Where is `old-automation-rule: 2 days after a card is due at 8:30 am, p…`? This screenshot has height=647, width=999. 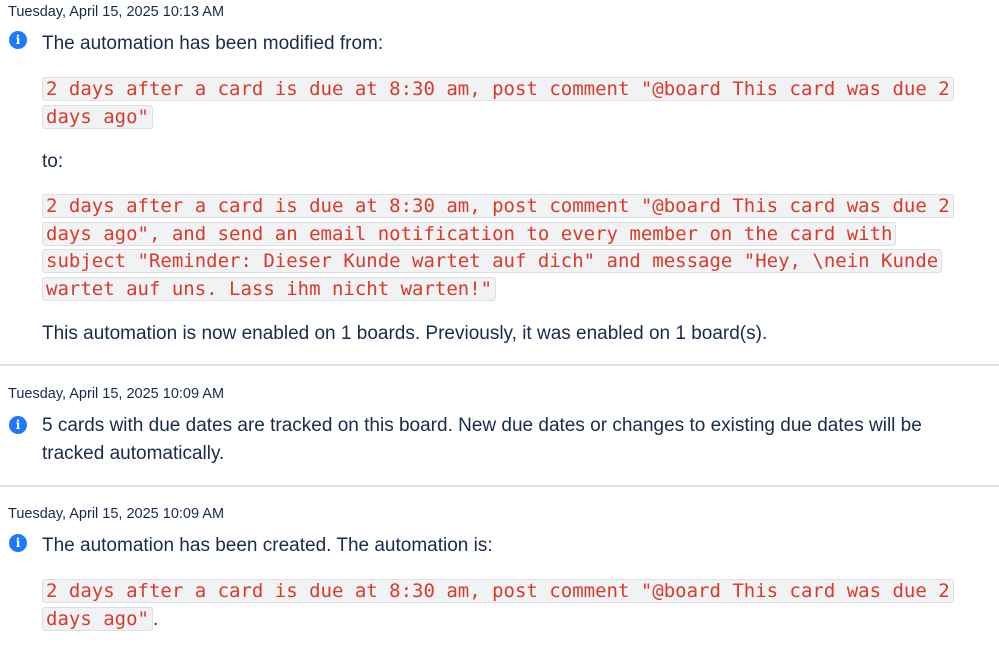 old-automation-rule: 2 days after a card is due at 8:30 am, p… is located at coordinates (512, 103).